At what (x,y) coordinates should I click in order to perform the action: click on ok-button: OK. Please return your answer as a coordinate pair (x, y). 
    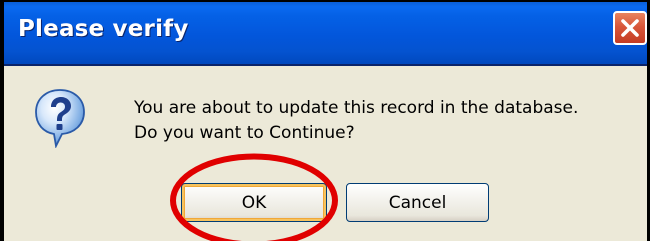
    Looking at the image, I should click on (254, 202).